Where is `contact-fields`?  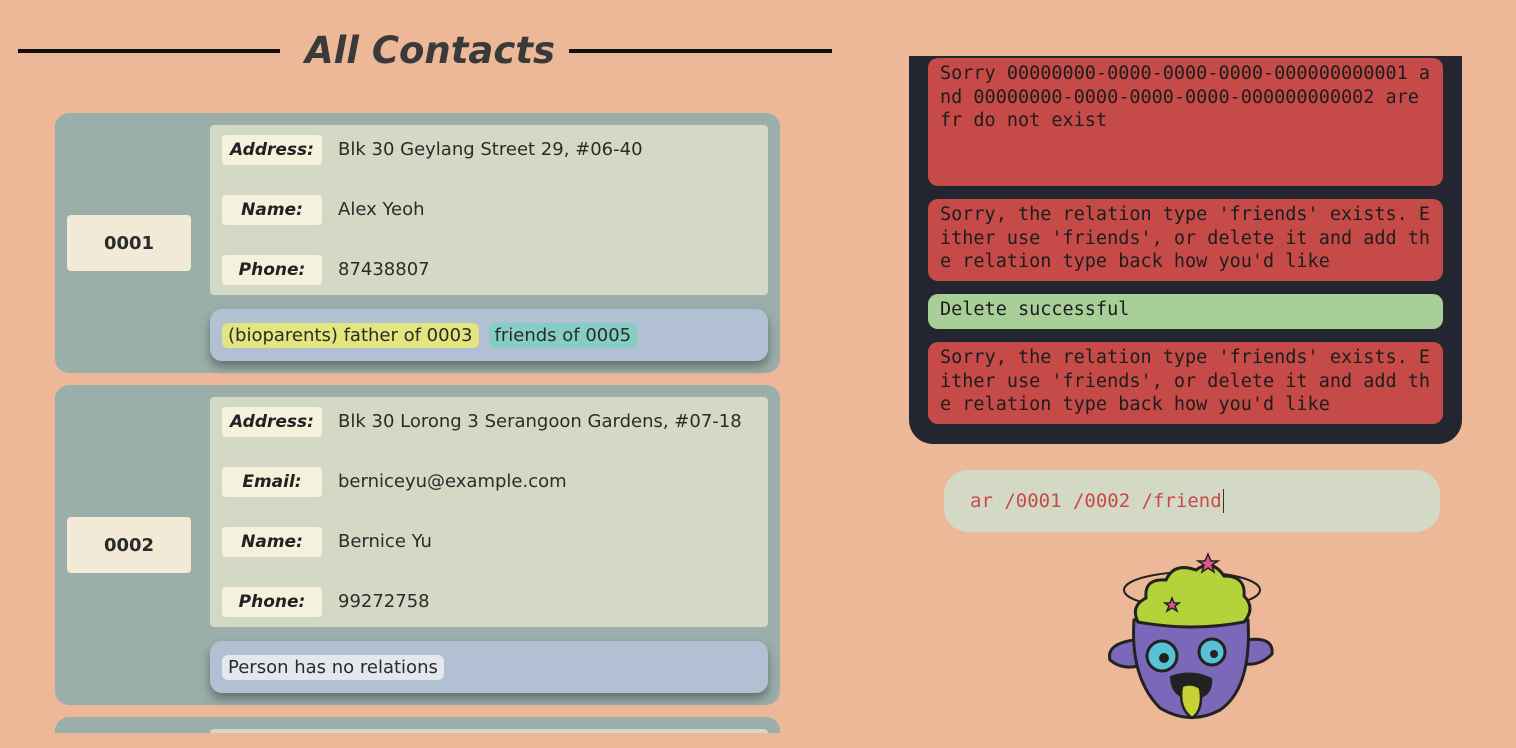
contact-fields is located at coordinates (489, 731).